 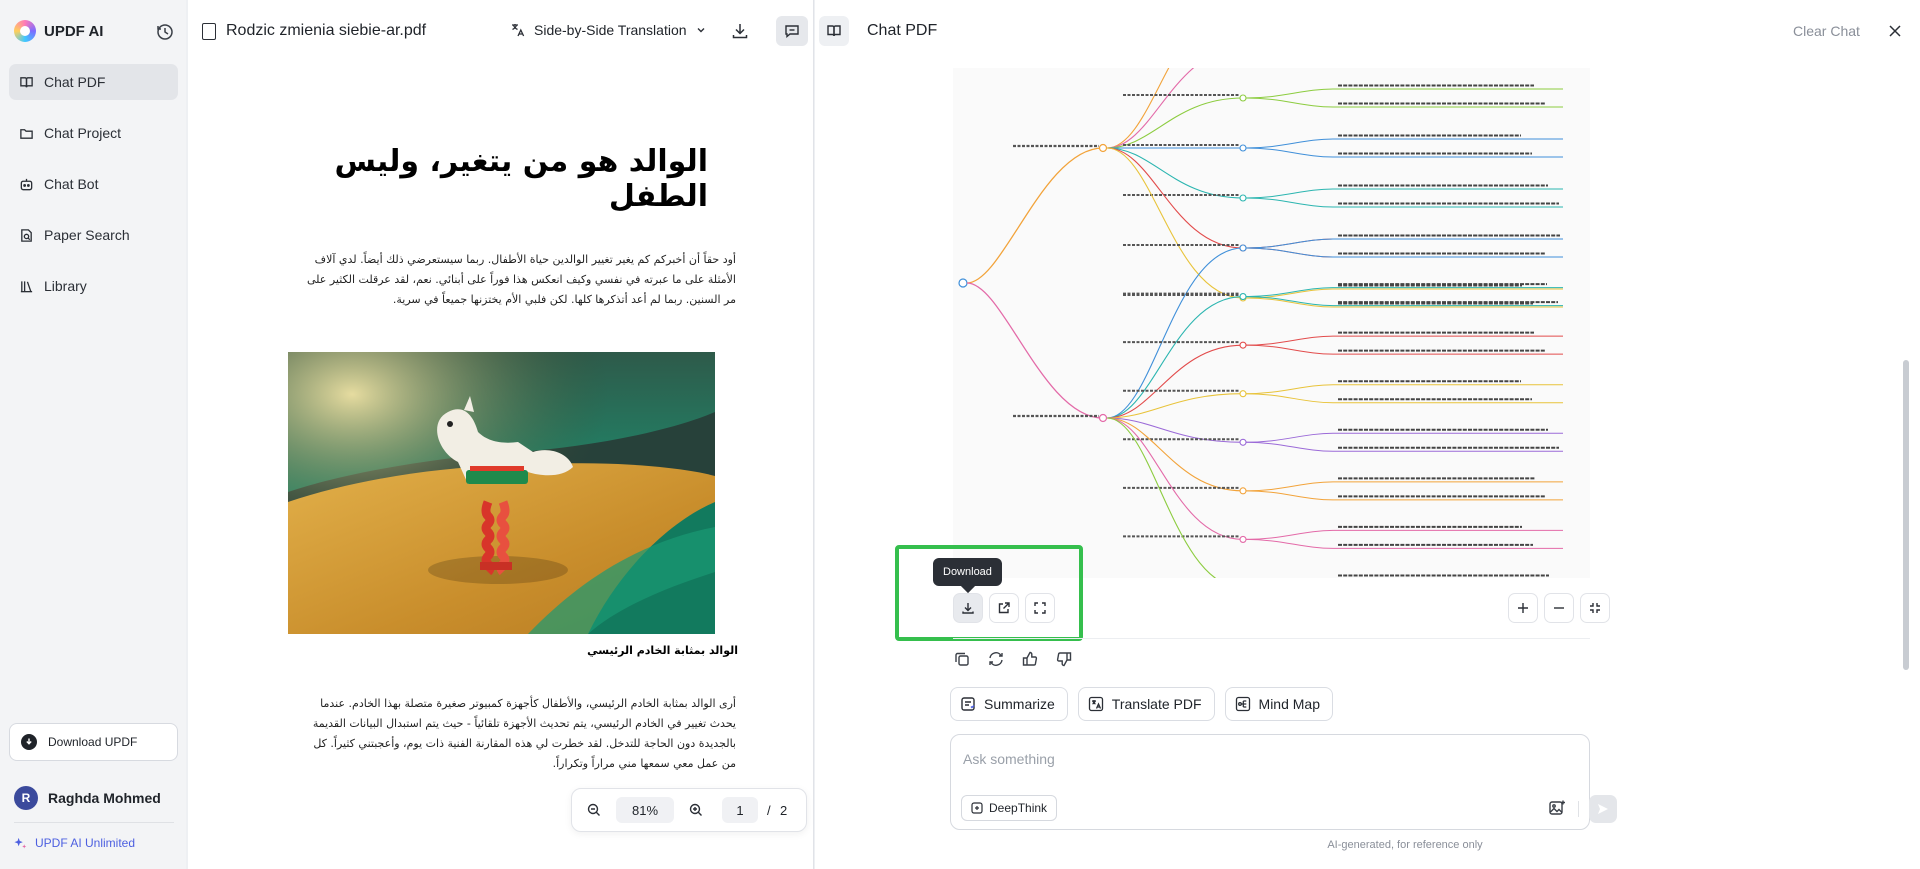 What do you see at coordinates (902, 30) in the screenshot?
I see `chat-title: Chat PDF` at bounding box center [902, 30].